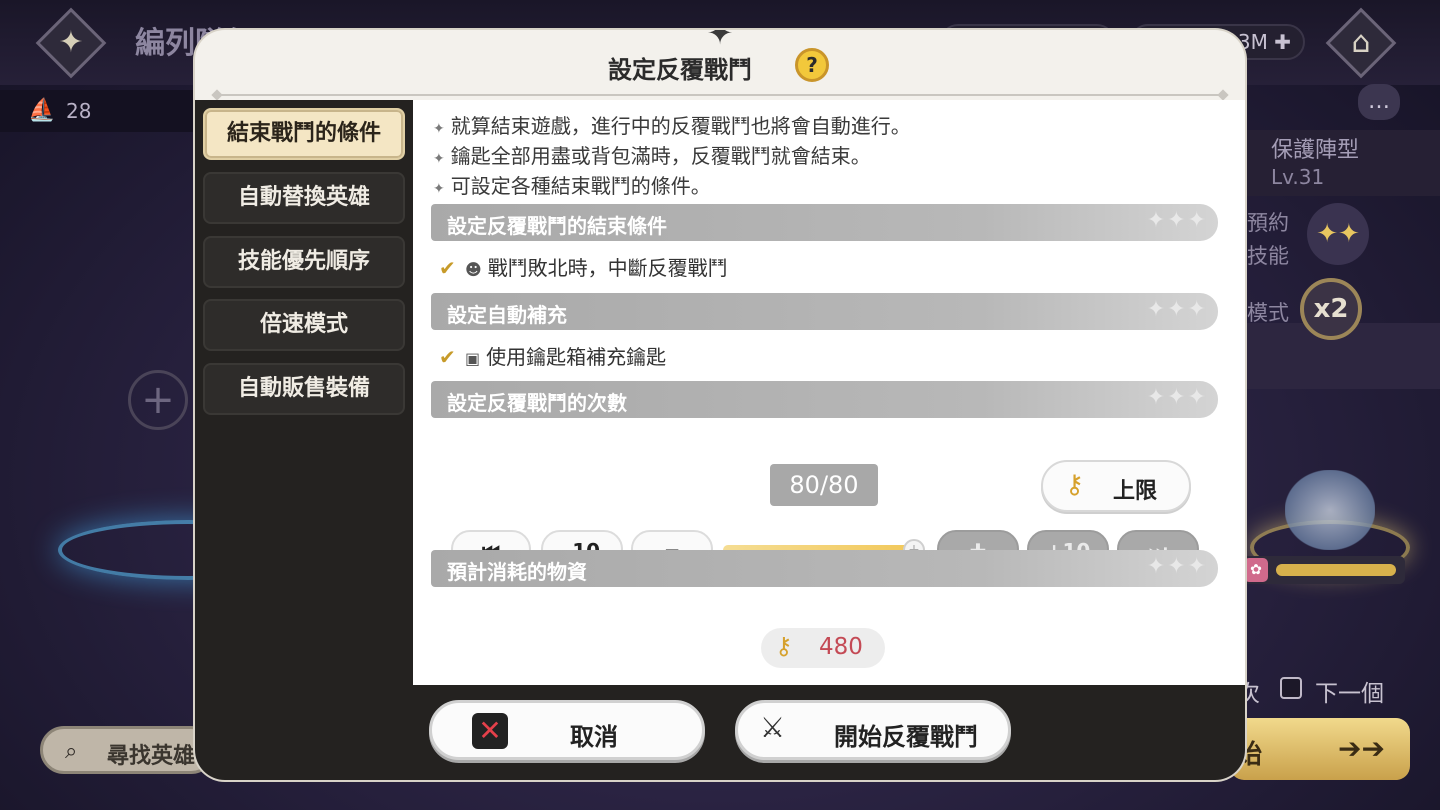  I want to click on reserve-skill-line2: 技能, so click(1268, 256).